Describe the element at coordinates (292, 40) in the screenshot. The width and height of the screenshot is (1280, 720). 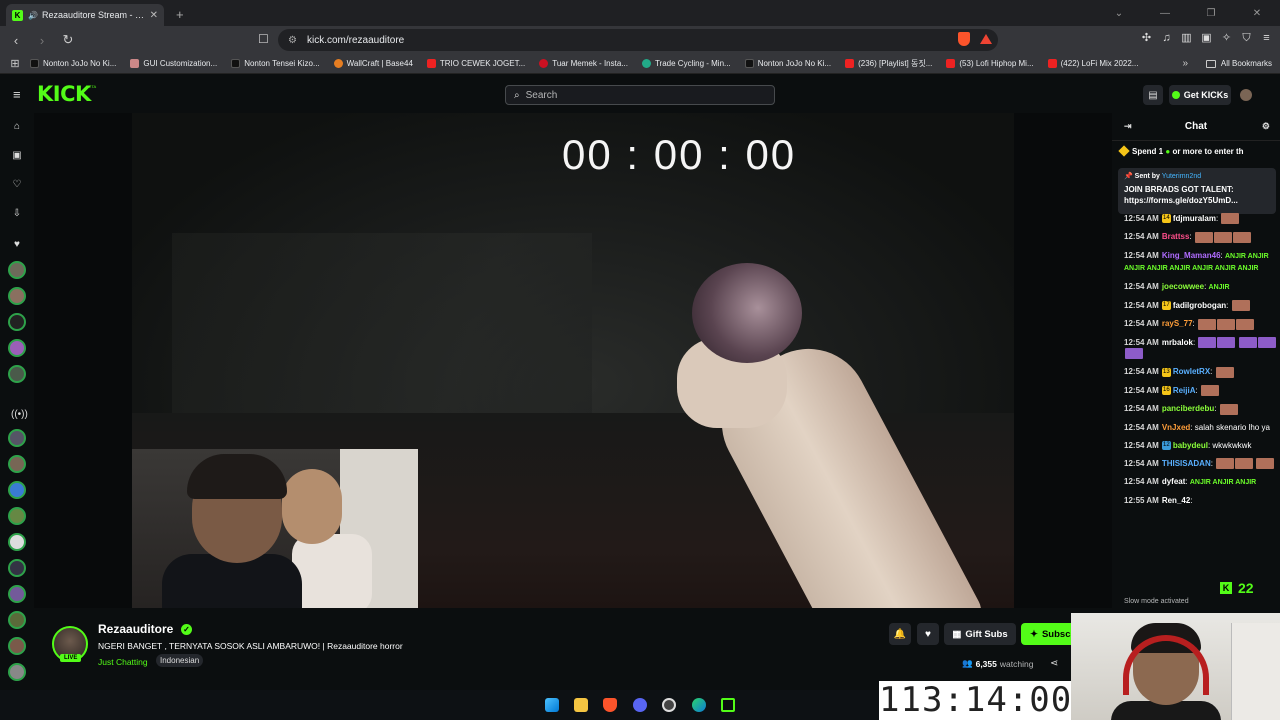
I see `site-info-icon: ⚙` at that location.